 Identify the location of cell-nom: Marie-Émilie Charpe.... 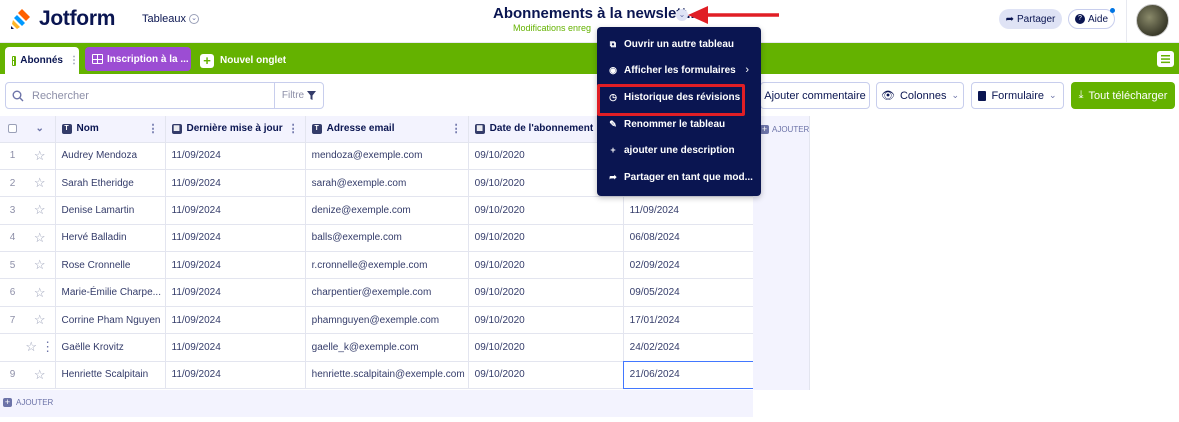
(110, 292).